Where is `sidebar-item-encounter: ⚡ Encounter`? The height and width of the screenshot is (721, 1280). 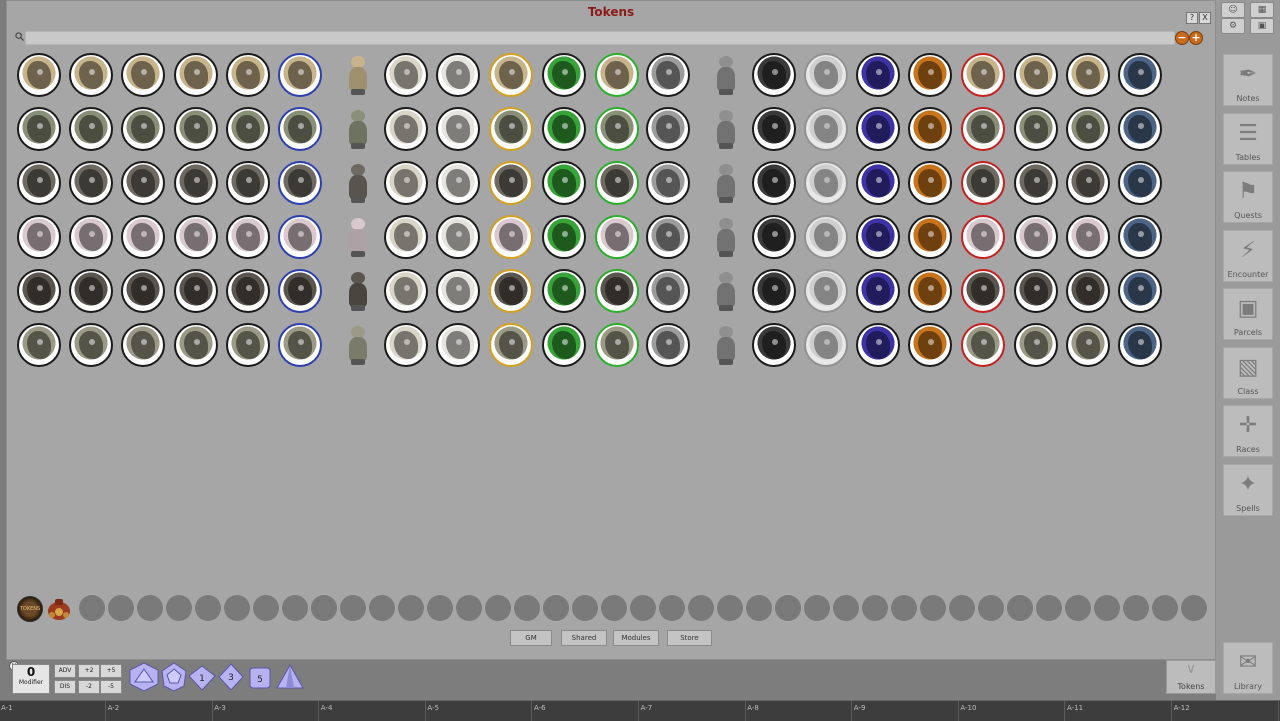
sidebar-item-encounter: ⚡ Encounter is located at coordinates (1248, 256).